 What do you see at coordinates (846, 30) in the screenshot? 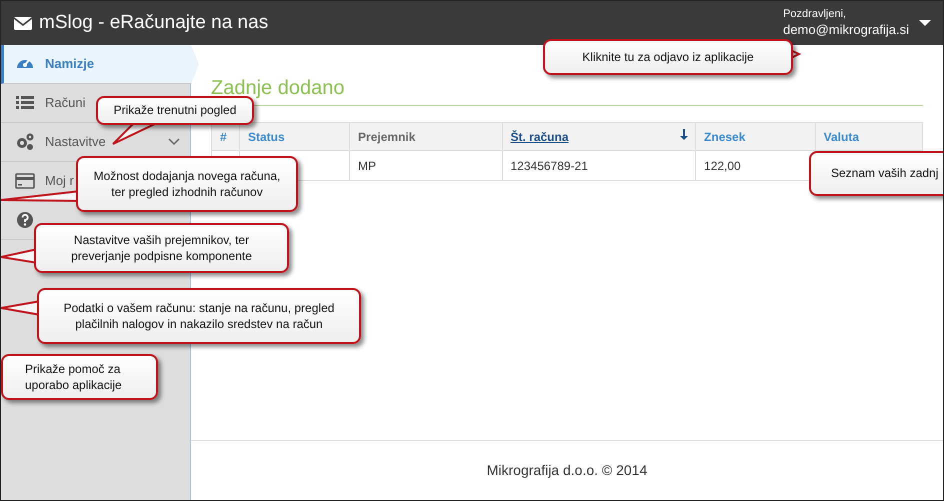
I see `user-email: demo@mikrografija.si` at bounding box center [846, 30].